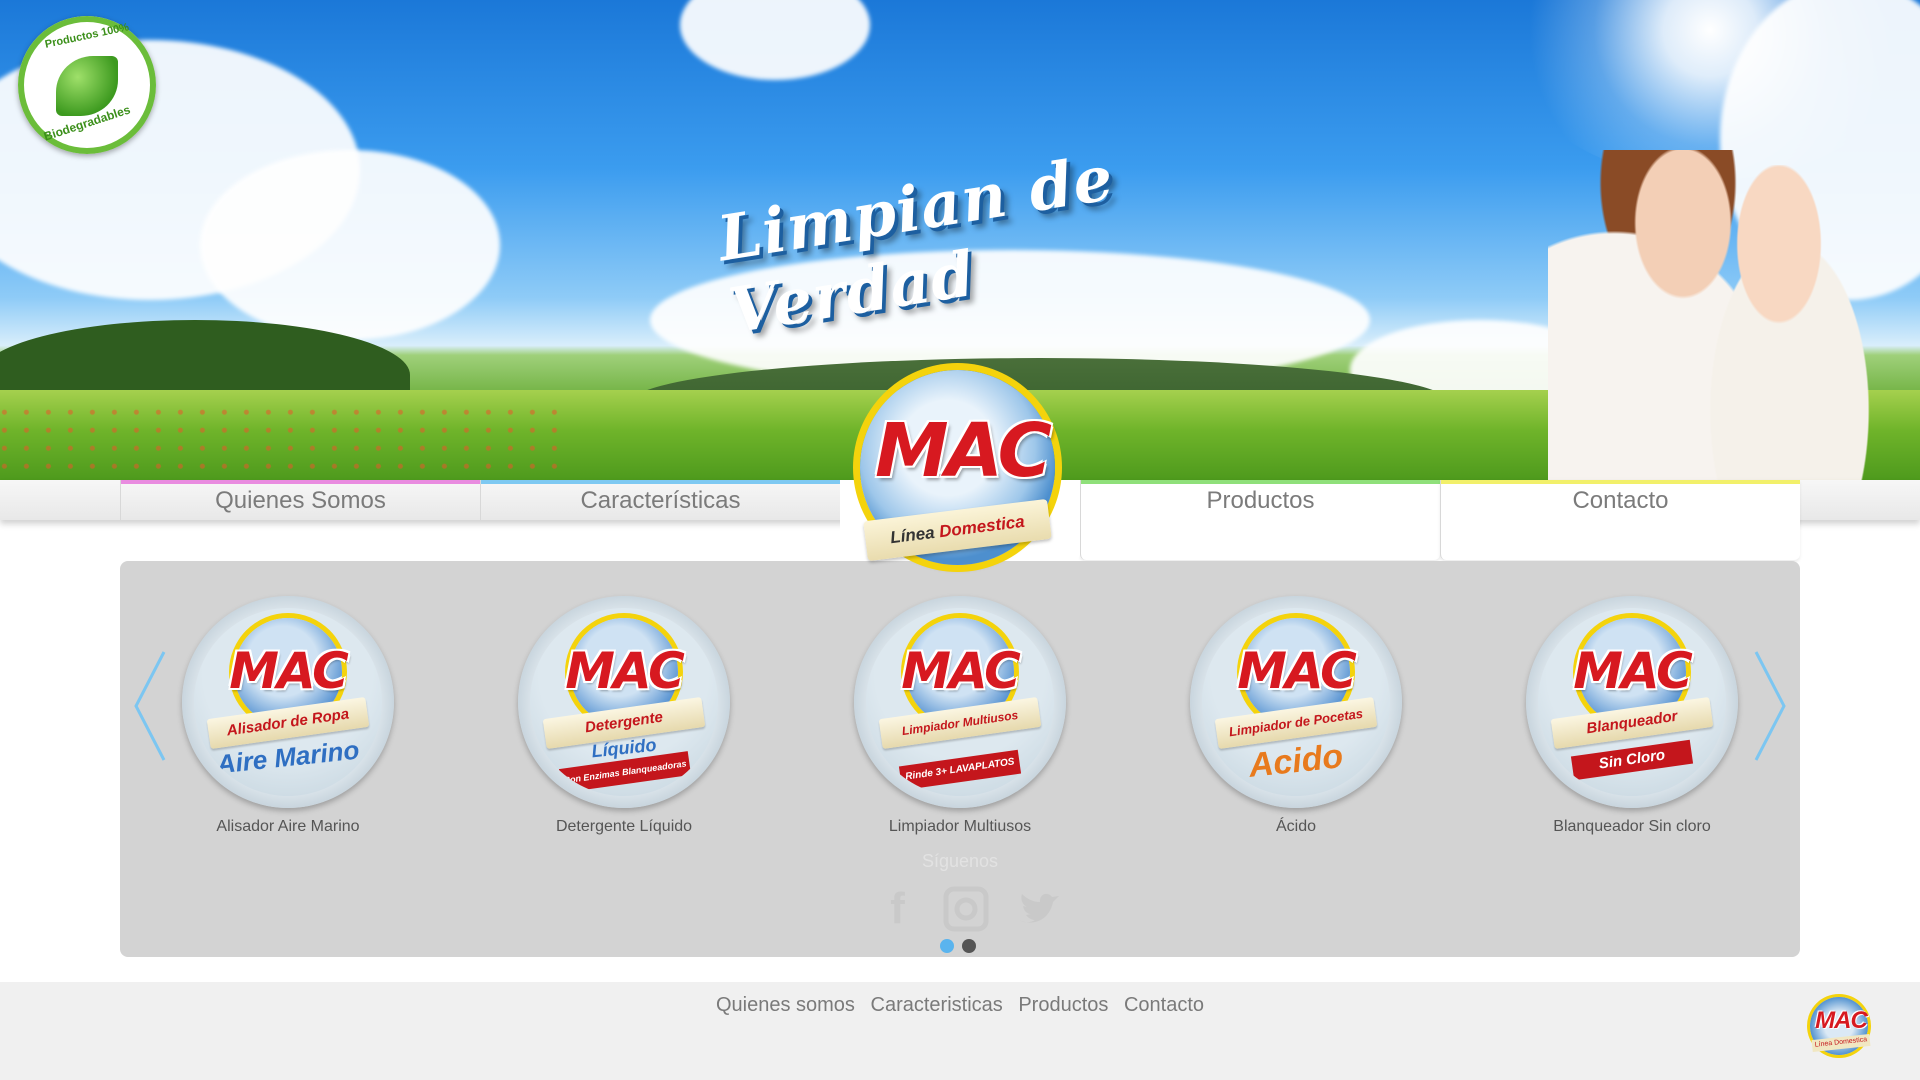  What do you see at coordinates (1063, 1005) in the screenshot?
I see `footer-link-productos: Productos` at bounding box center [1063, 1005].